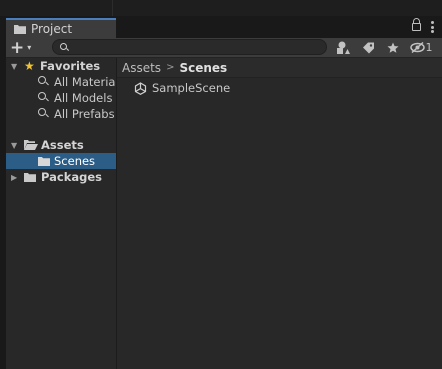  I want to click on hidden-packages-toggle: 1, so click(421, 47).